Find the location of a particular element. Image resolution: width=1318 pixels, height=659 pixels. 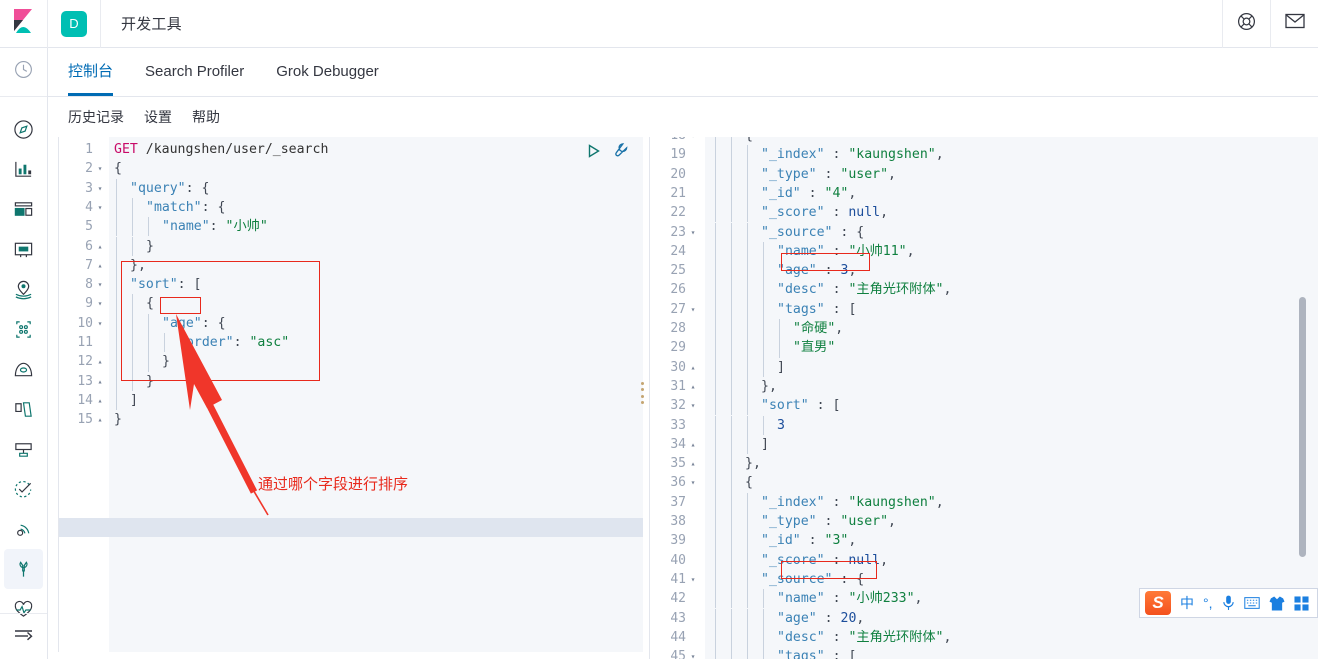

line-number: 2 is located at coordinates (89, 169).